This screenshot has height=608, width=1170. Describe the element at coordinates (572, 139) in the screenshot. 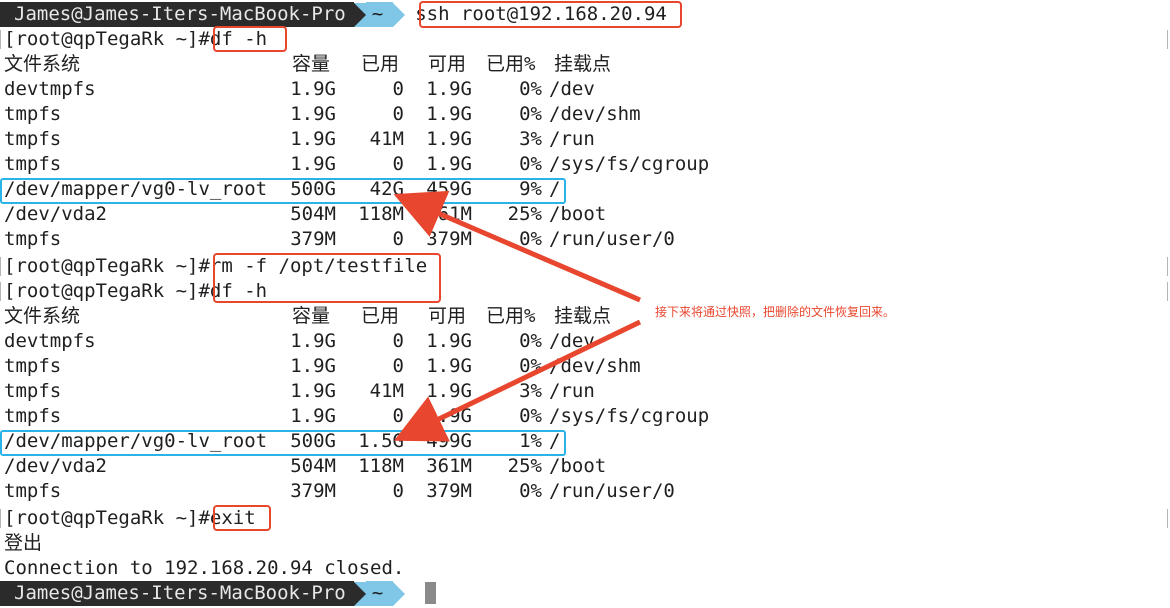

I see `cell-mount: /run` at that location.